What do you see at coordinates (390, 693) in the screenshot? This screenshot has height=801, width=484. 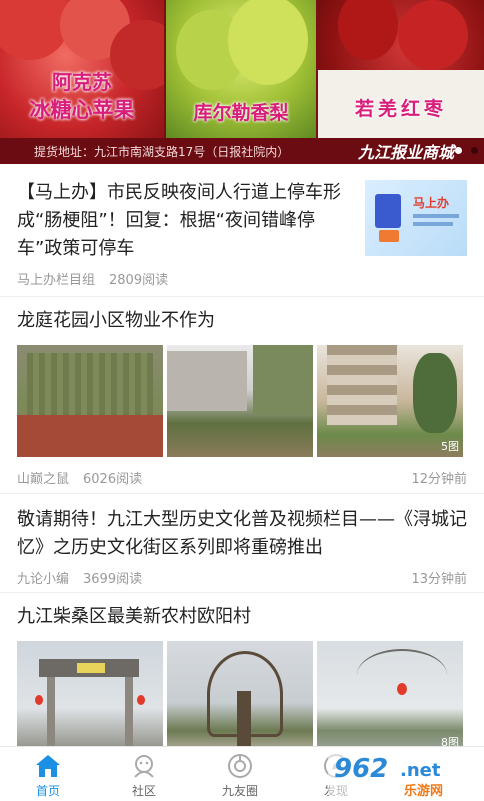 I see `article-image: 8图` at bounding box center [390, 693].